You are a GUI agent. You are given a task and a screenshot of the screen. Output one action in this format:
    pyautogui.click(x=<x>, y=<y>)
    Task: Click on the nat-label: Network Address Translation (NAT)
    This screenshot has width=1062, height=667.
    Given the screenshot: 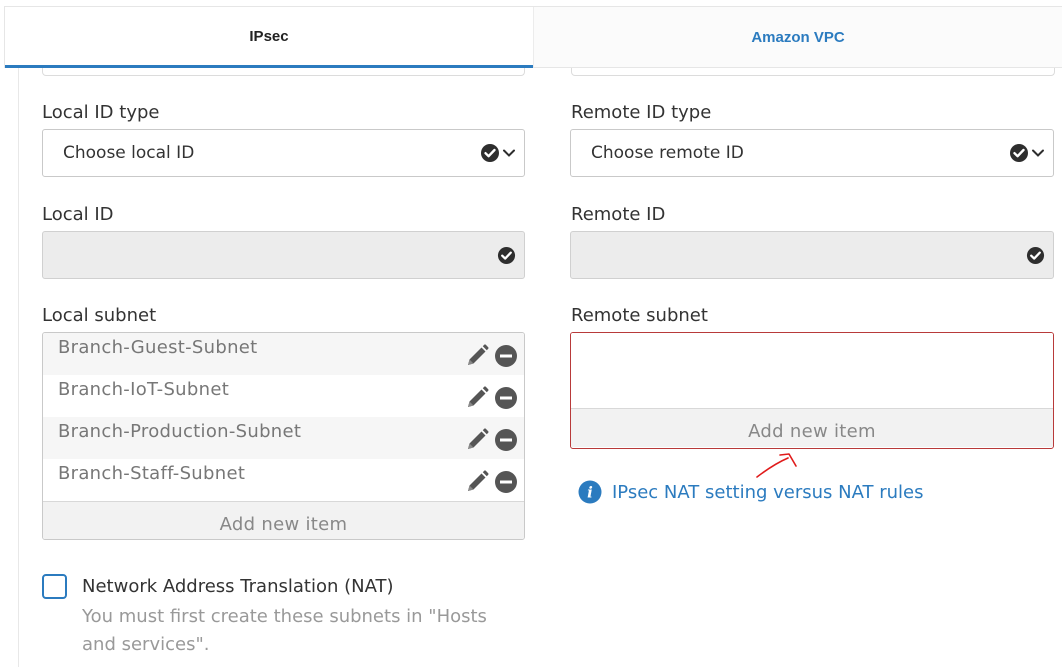 What is the action you would take?
    pyautogui.click(x=238, y=586)
    